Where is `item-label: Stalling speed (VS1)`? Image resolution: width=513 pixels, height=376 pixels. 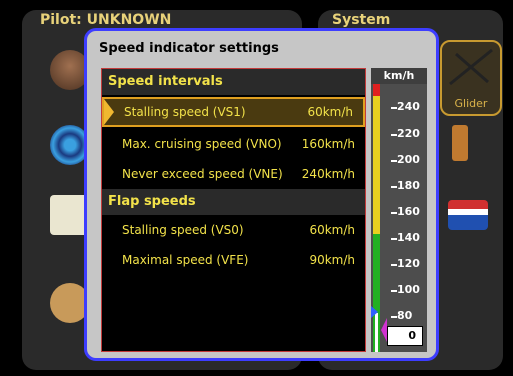
item-label: Stalling speed (VS1) is located at coordinates (185, 112).